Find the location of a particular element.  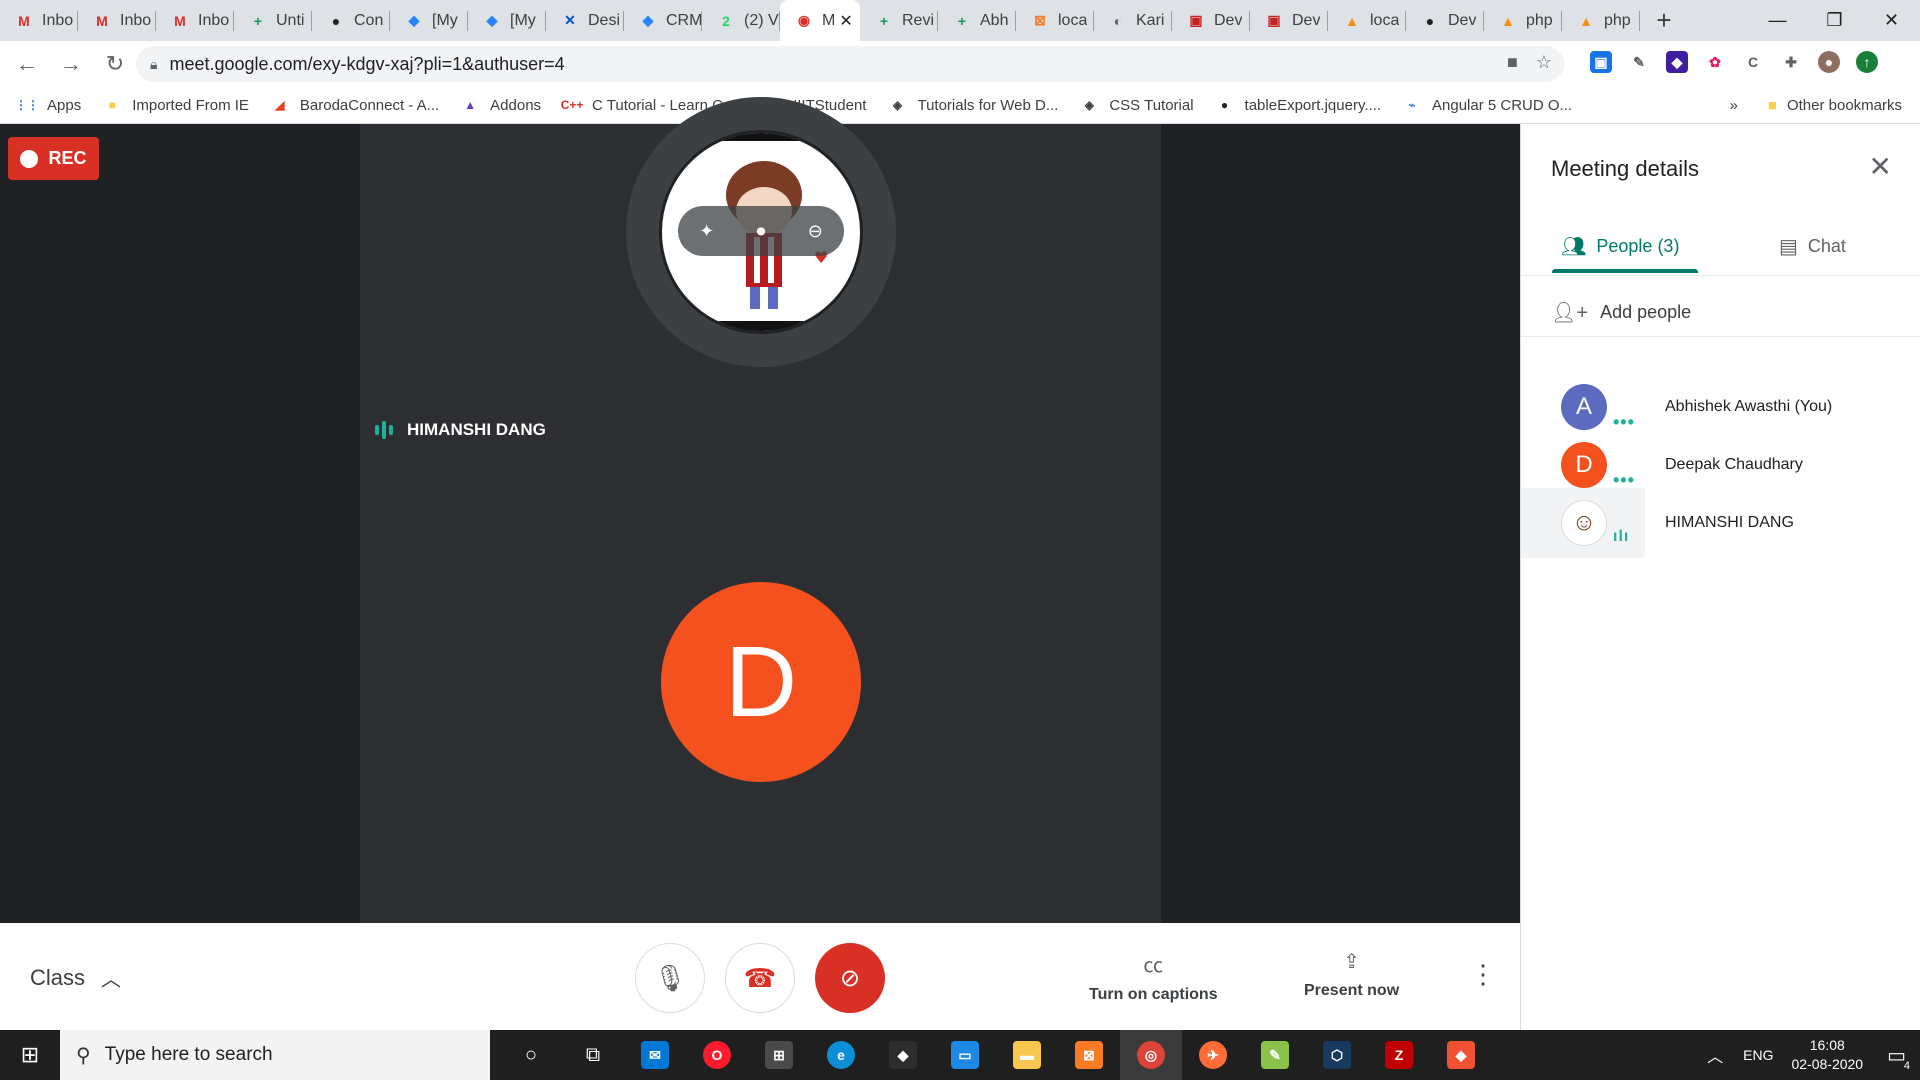

taskbar-search: ⚲ Type here to search is located at coordinates (275, 1055).